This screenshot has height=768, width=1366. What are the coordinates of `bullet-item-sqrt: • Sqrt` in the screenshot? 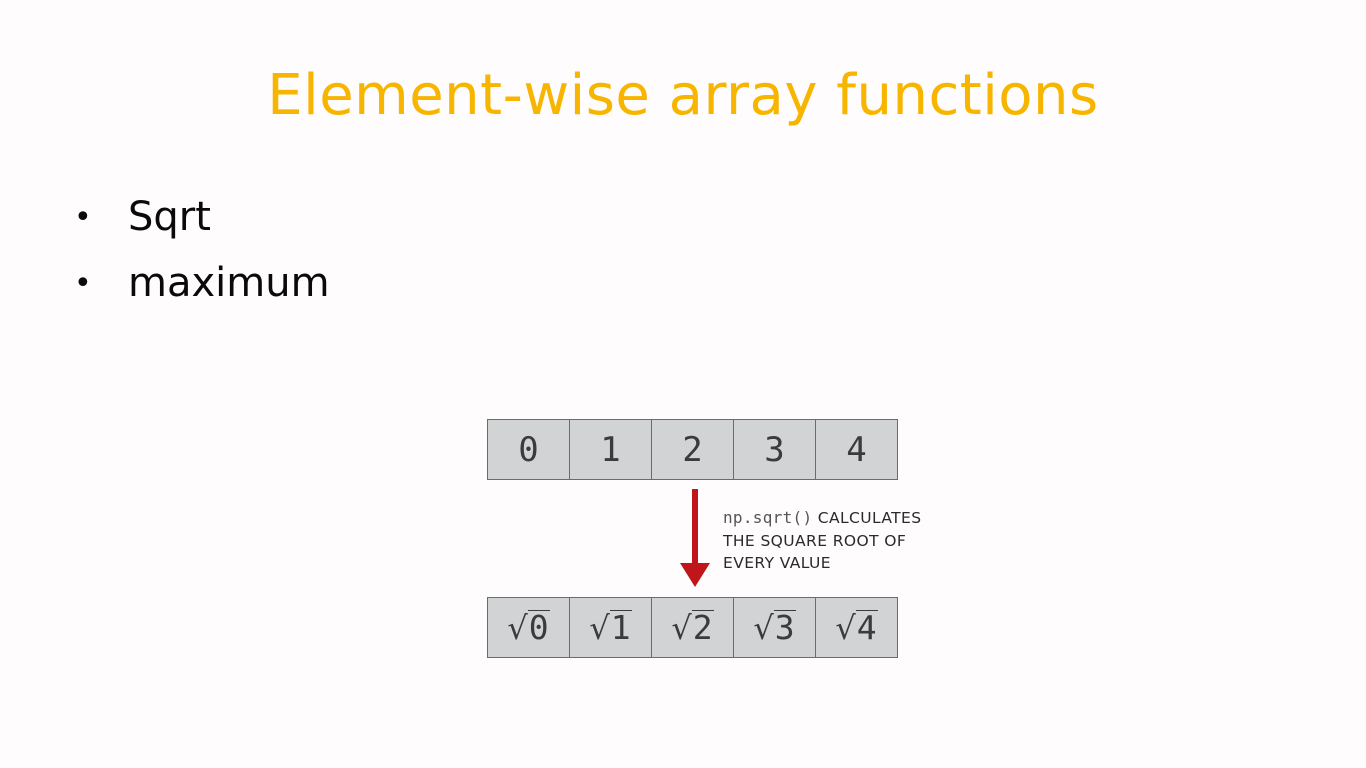 It's located at (202, 217).